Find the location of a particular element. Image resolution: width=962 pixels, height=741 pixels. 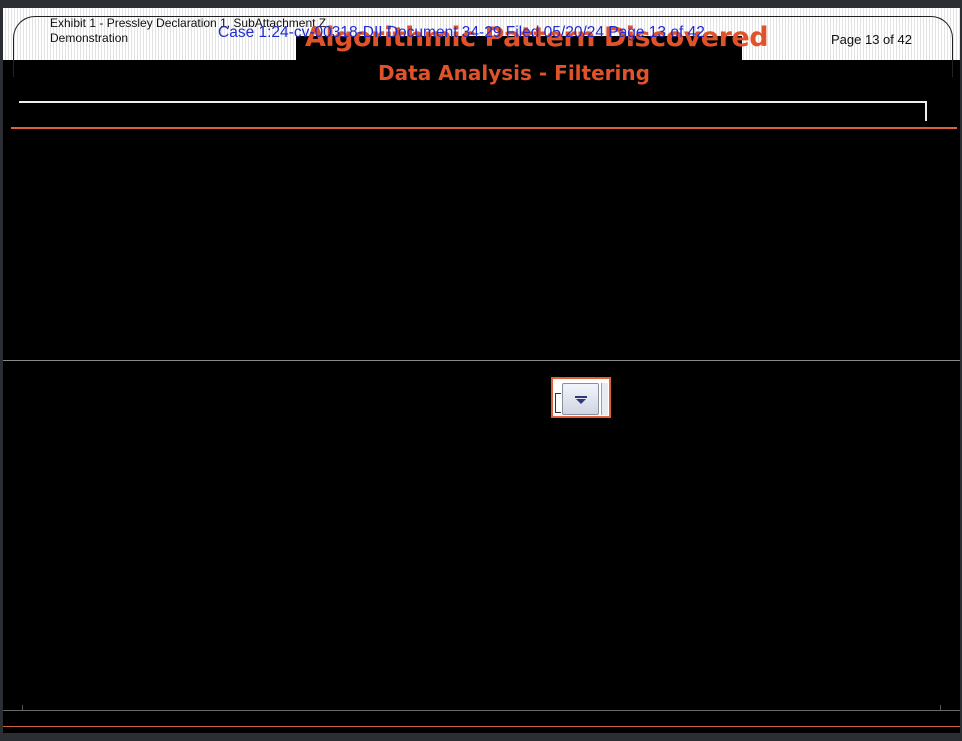

filter-field is located at coordinates (558, 403).